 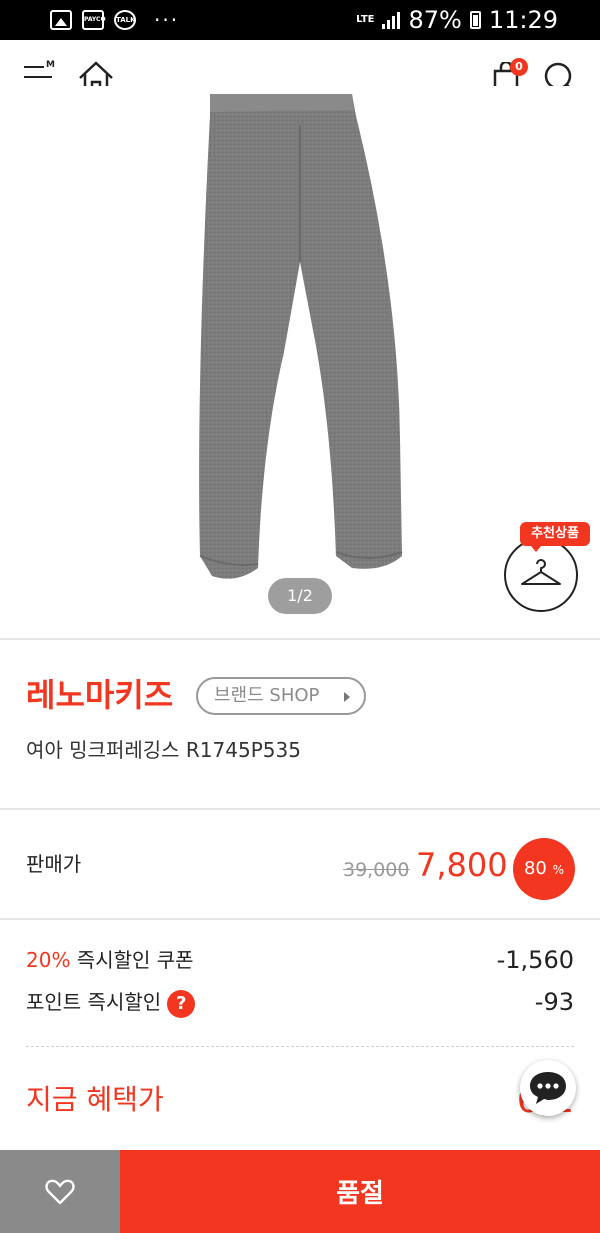 What do you see at coordinates (523, 20) in the screenshot?
I see `clock: 11:29` at bounding box center [523, 20].